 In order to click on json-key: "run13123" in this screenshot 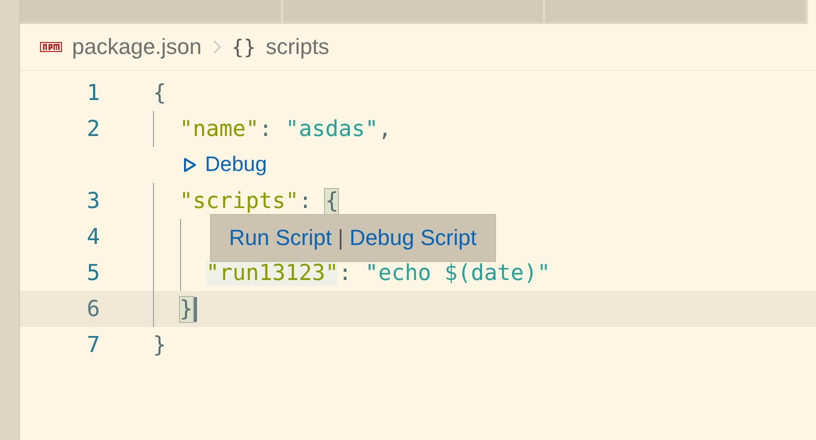, I will do `click(272, 273)`.